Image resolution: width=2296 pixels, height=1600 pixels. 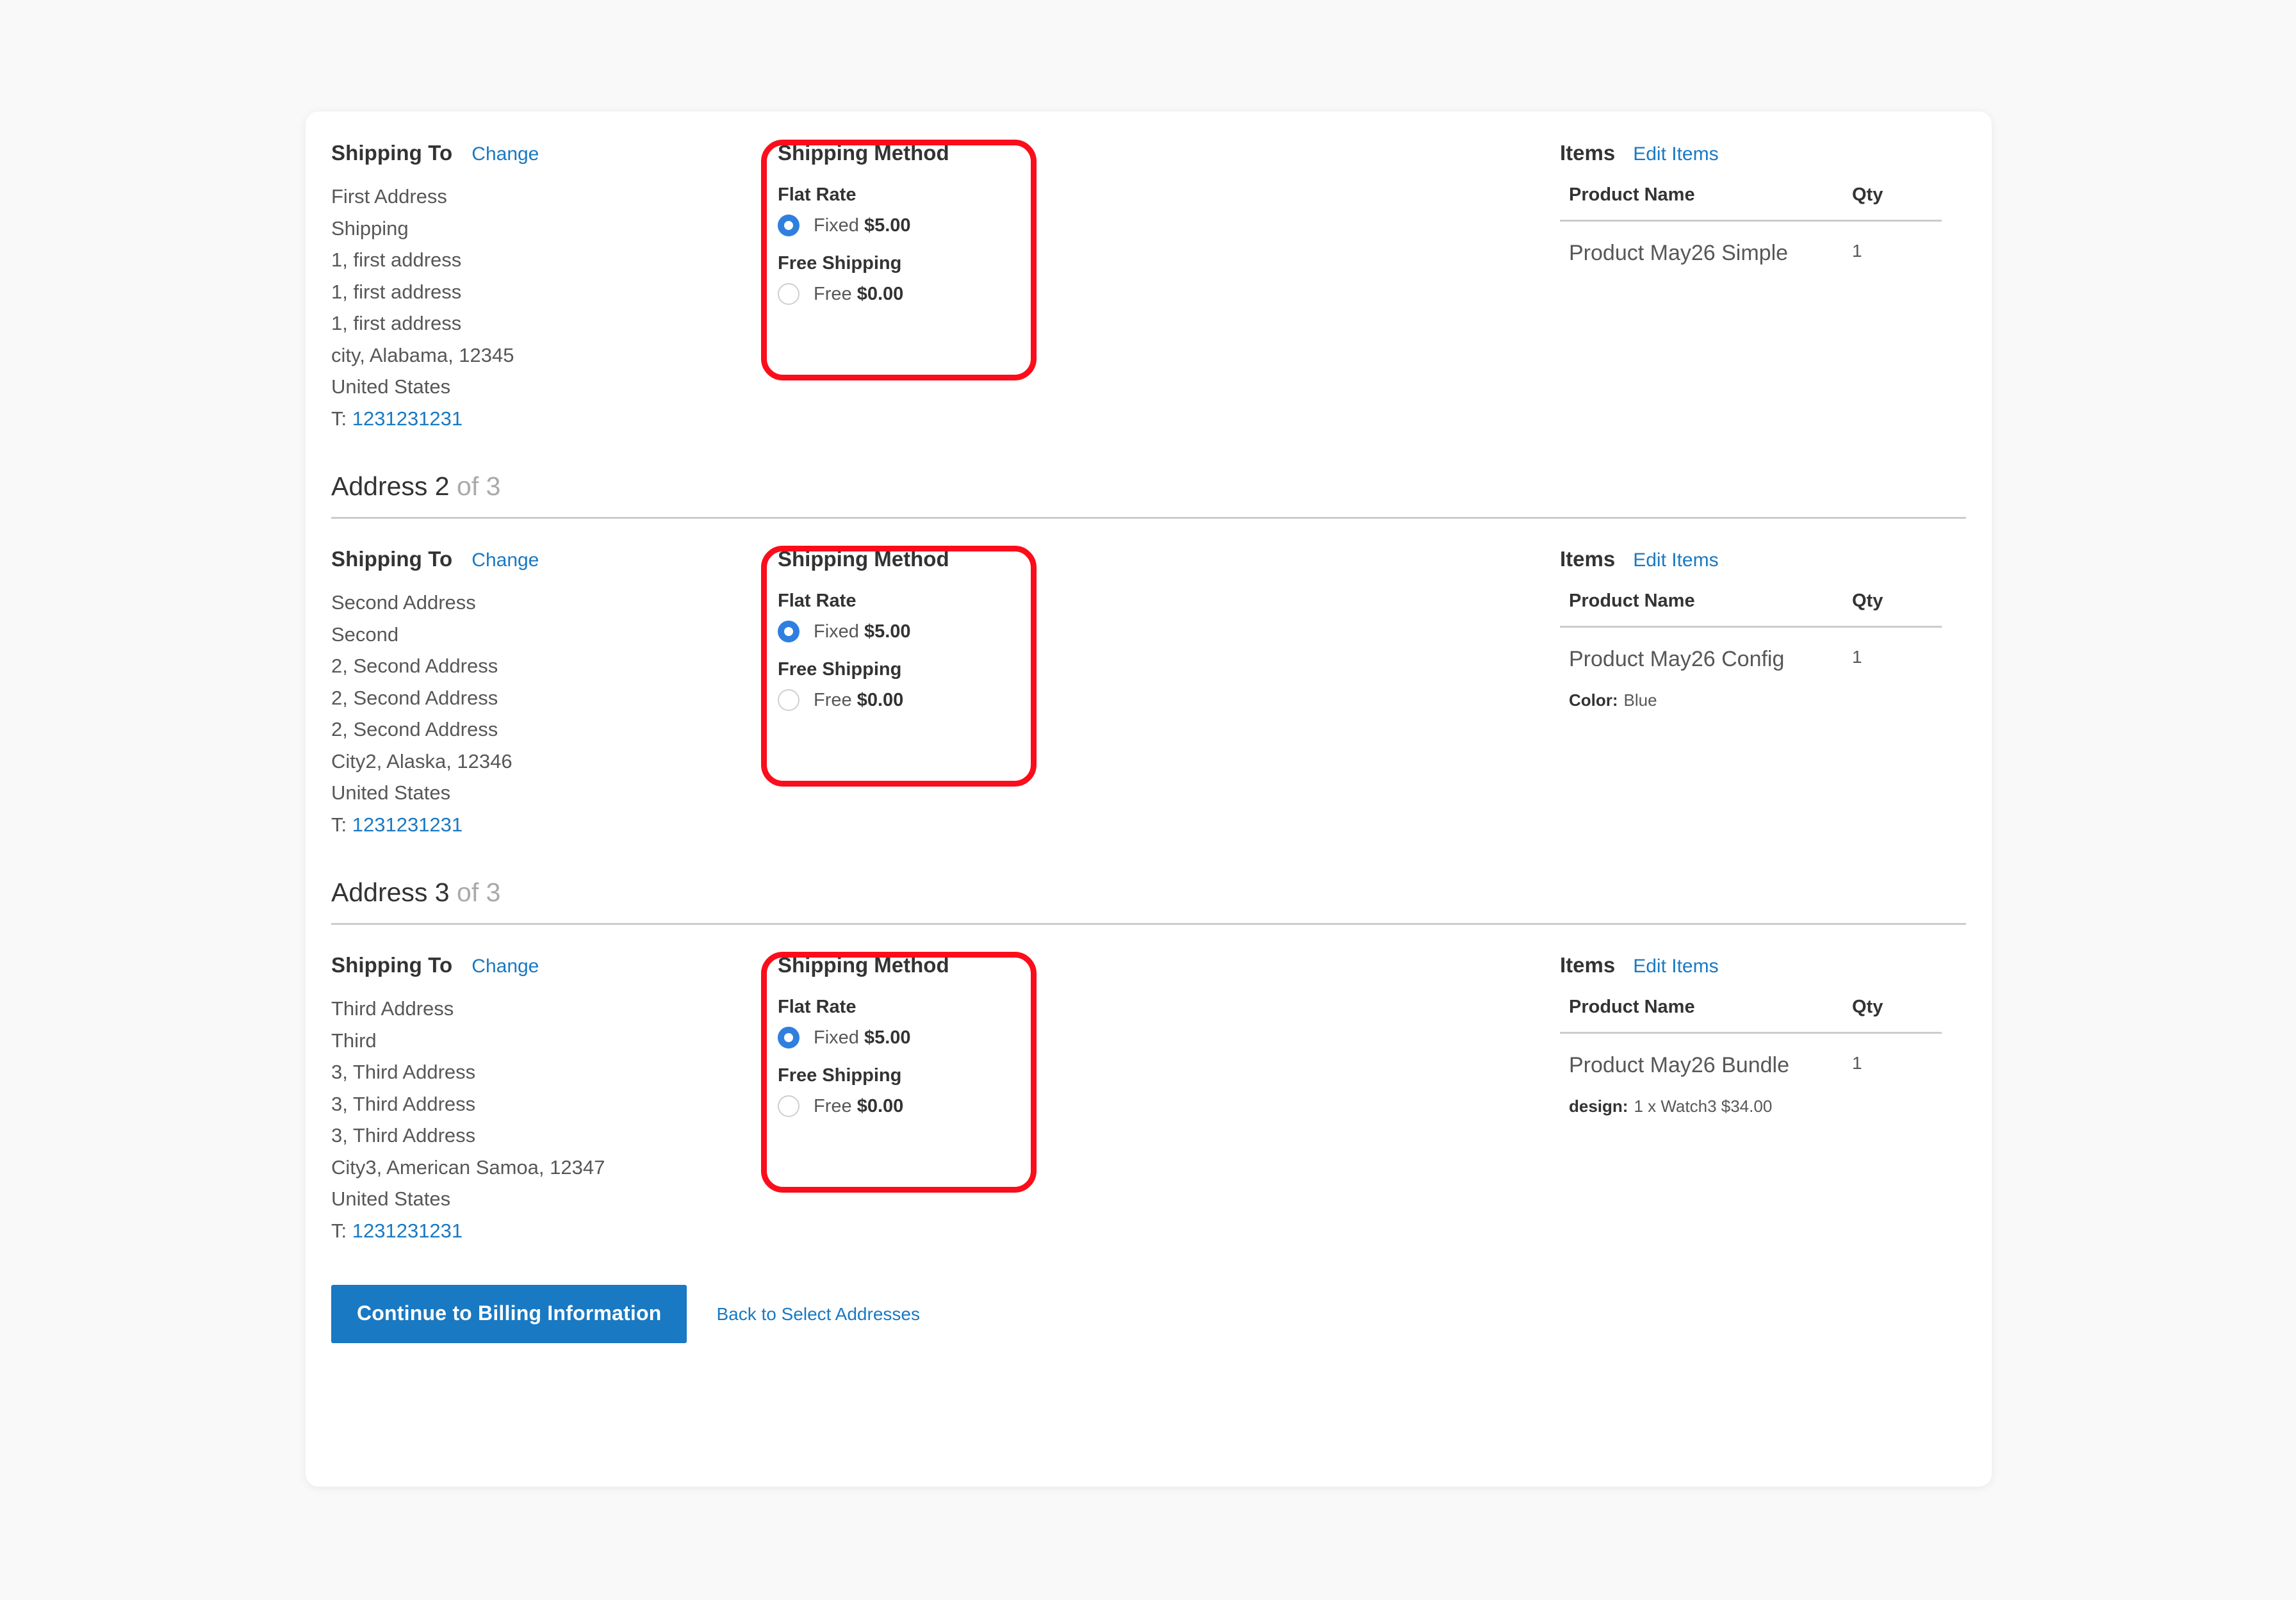 What do you see at coordinates (421, 760) in the screenshot?
I see `address-line: City2, Alaska, 12346` at bounding box center [421, 760].